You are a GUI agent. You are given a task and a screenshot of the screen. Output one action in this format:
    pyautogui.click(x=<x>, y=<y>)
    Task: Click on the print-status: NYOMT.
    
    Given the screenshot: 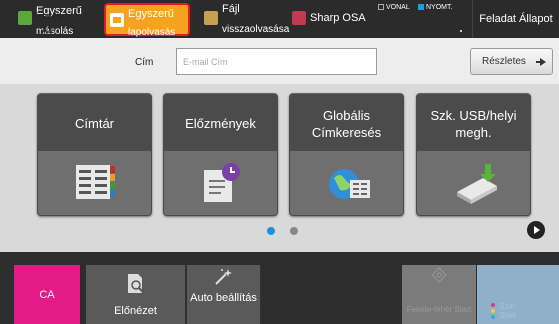 What is the action you would take?
    pyautogui.click(x=435, y=7)
    